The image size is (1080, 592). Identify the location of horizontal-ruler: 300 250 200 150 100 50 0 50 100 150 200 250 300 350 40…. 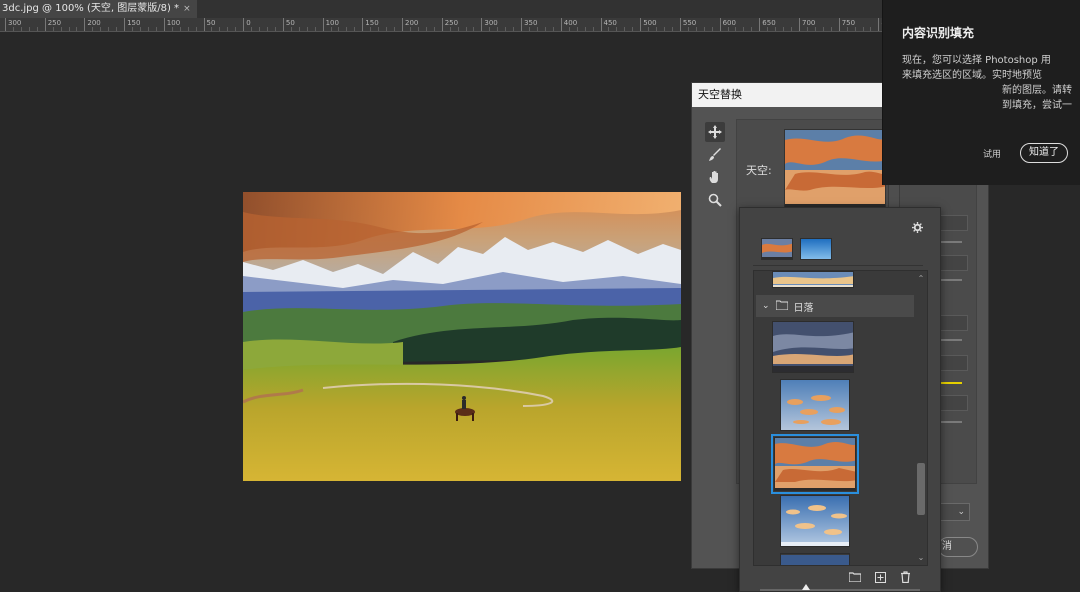
(441, 25).